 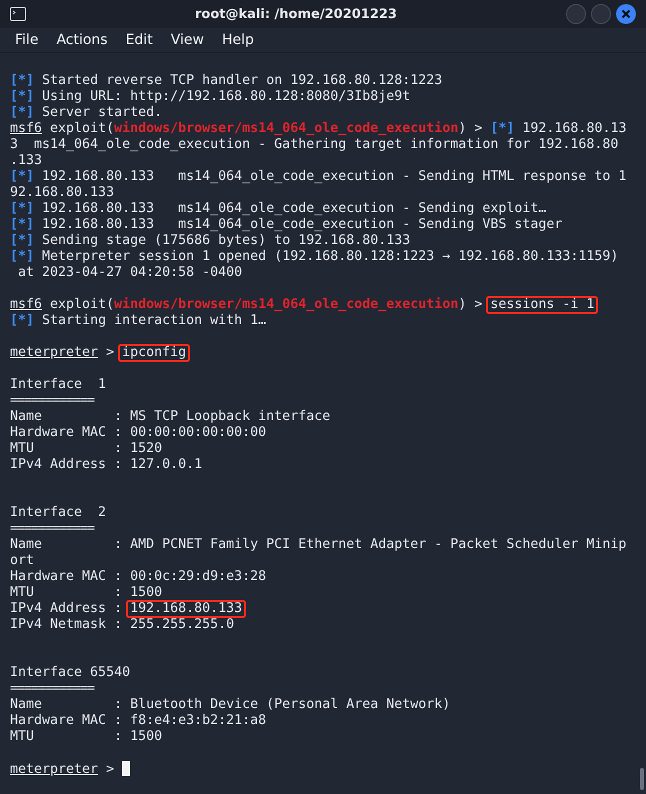 What do you see at coordinates (642, 779) in the screenshot?
I see `scrollbar-thumb` at bounding box center [642, 779].